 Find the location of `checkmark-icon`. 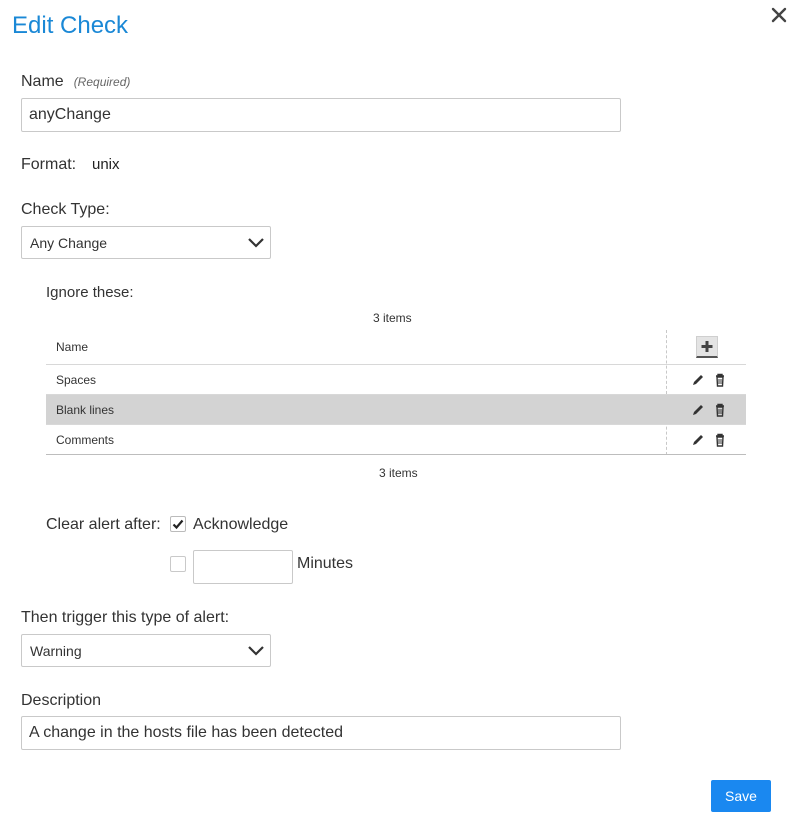

checkmark-icon is located at coordinates (178, 524).